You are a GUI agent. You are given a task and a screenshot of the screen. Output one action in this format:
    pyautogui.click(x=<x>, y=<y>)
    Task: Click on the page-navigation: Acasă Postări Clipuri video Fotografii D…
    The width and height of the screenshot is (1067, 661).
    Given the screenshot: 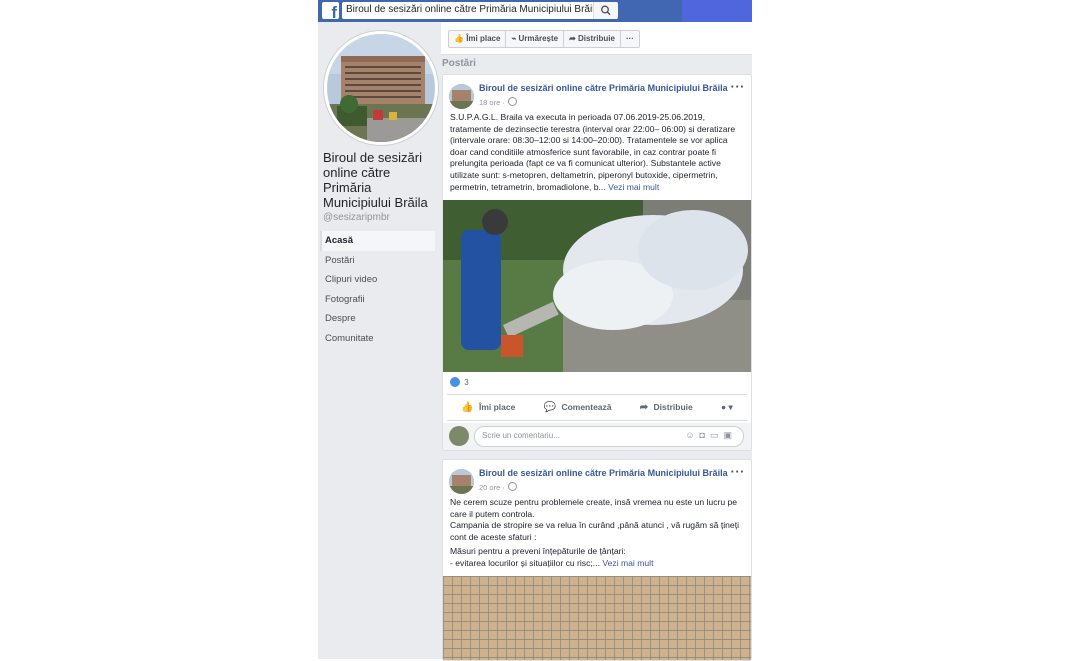 What is the action you would take?
    pyautogui.click(x=377, y=289)
    